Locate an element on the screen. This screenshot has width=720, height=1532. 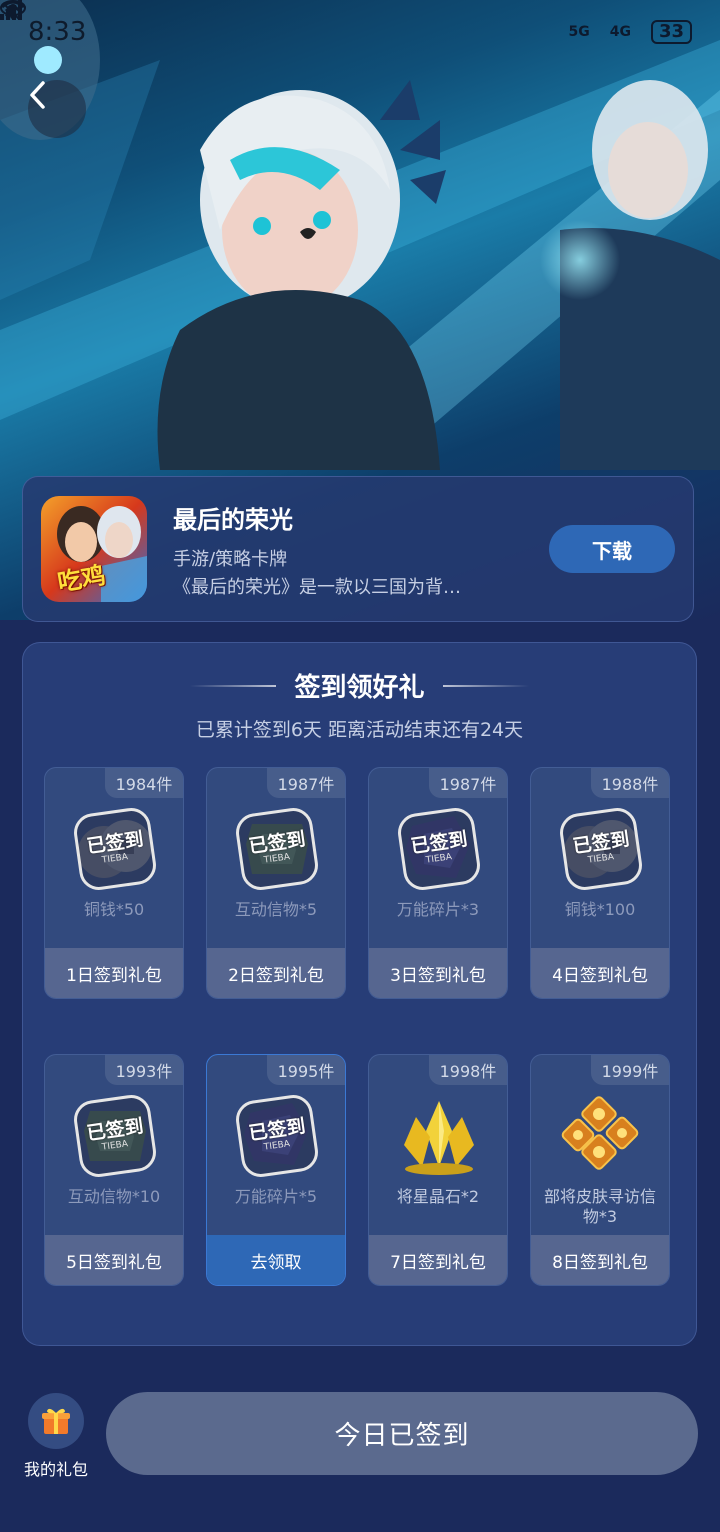
game-title: 最后的荣光 is located at coordinates (233, 519).